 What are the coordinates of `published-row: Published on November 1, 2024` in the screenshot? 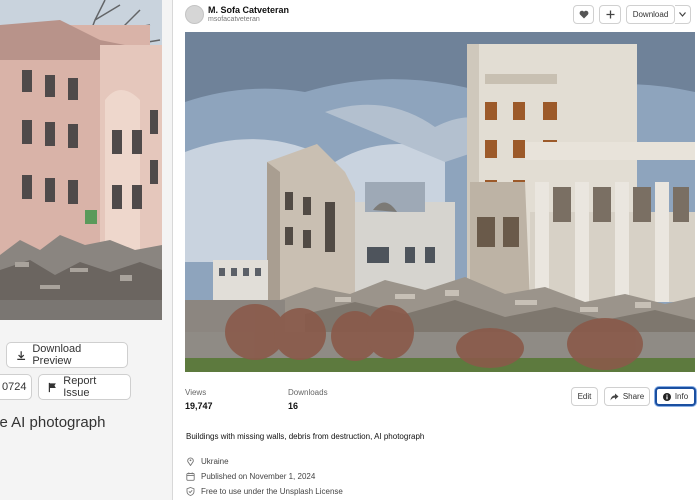 It's located at (250, 476).